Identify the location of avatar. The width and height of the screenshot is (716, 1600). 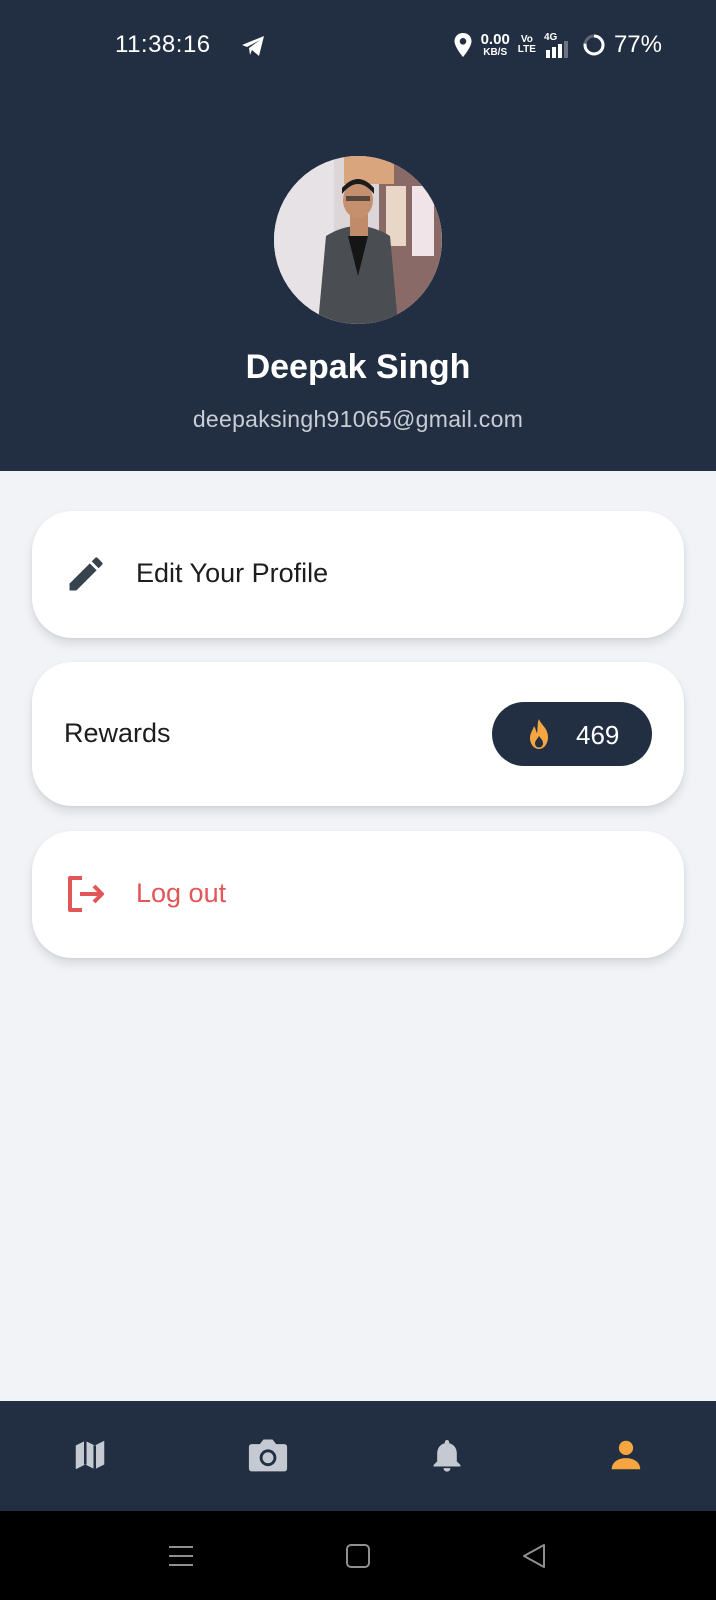
(358, 240).